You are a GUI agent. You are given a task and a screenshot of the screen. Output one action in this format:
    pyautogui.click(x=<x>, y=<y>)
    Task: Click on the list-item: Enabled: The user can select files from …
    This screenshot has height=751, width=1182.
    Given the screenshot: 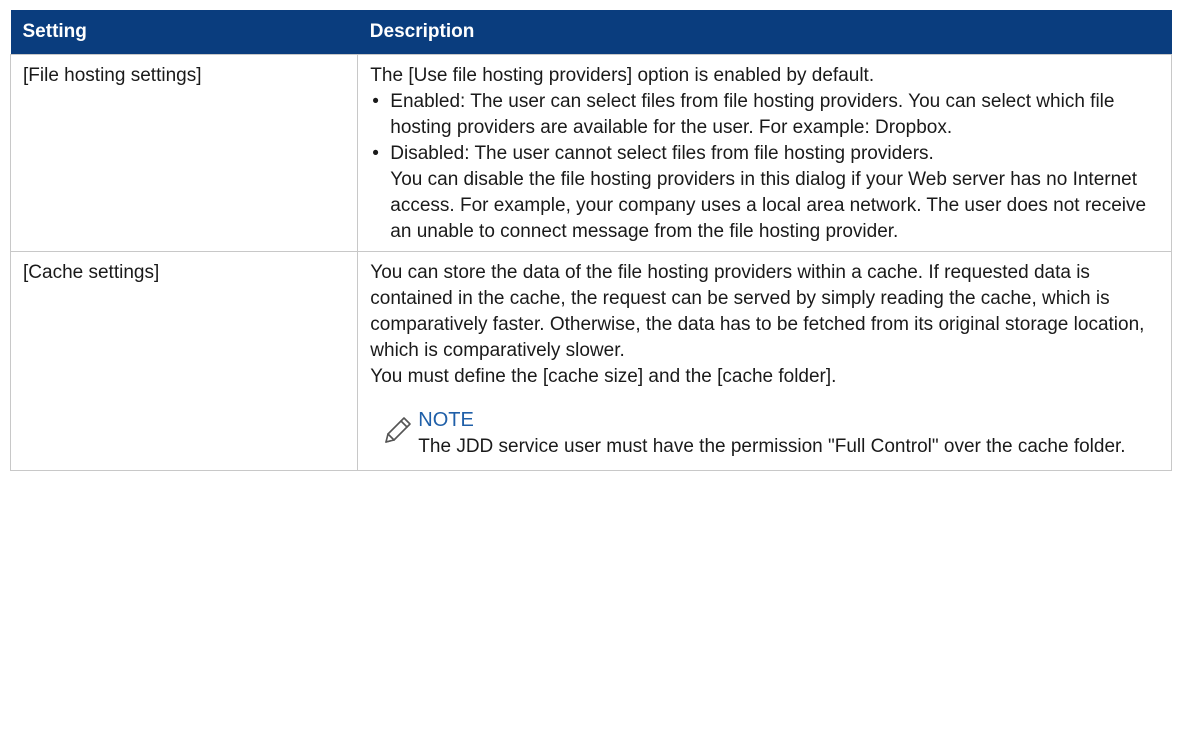 What is the action you would take?
    pyautogui.click(x=764, y=115)
    